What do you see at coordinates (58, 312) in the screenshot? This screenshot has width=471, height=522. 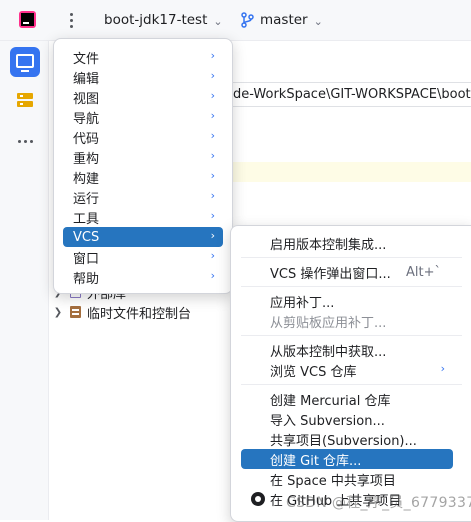 I see `chevron-right-icon: ❯` at bounding box center [58, 312].